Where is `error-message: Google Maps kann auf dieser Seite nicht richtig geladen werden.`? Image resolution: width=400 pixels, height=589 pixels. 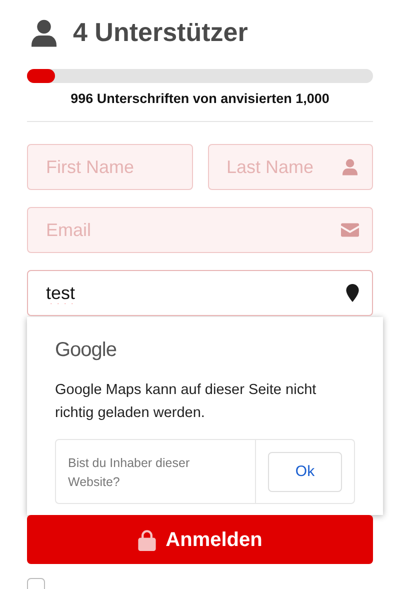
error-message: Google Maps kann auf dieser Seite nicht richtig geladen werden. is located at coordinates (186, 402).